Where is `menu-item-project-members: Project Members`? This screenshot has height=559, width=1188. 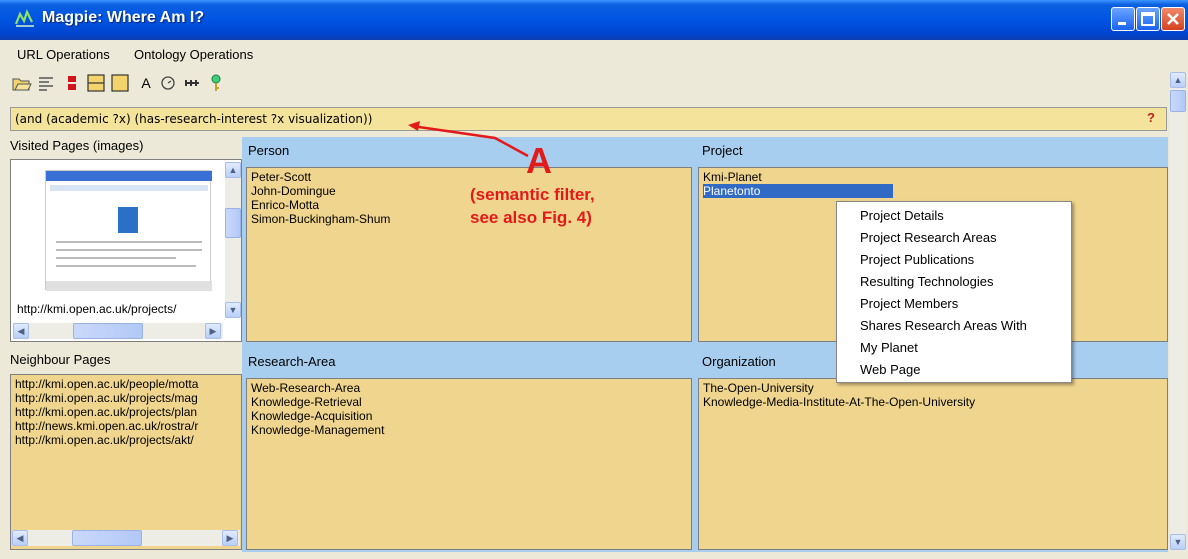 menu-item-project-members: Project Members is located at coordinates (909, 303).